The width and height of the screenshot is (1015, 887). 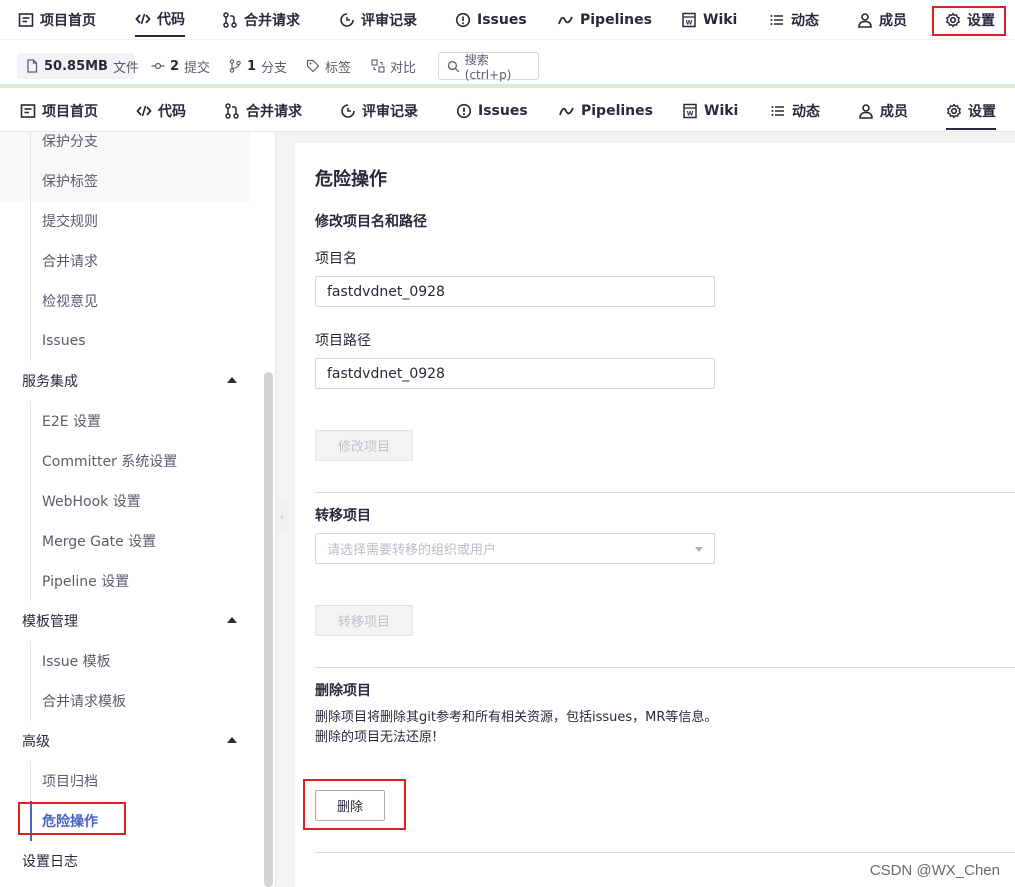 I want to click on transfer-section-title: 转移项目, so click(x=343, y=516).